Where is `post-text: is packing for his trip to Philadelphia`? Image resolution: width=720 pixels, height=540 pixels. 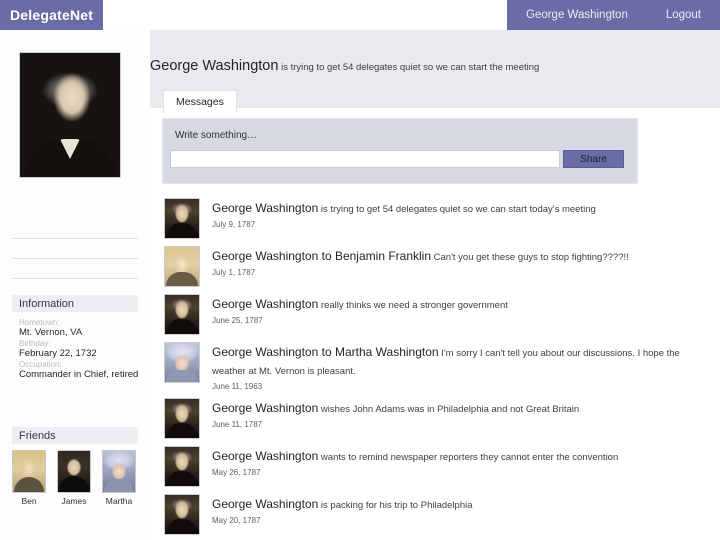 post-text: is packing for his trip to Philadelphia is located at coordinates (395, 505).